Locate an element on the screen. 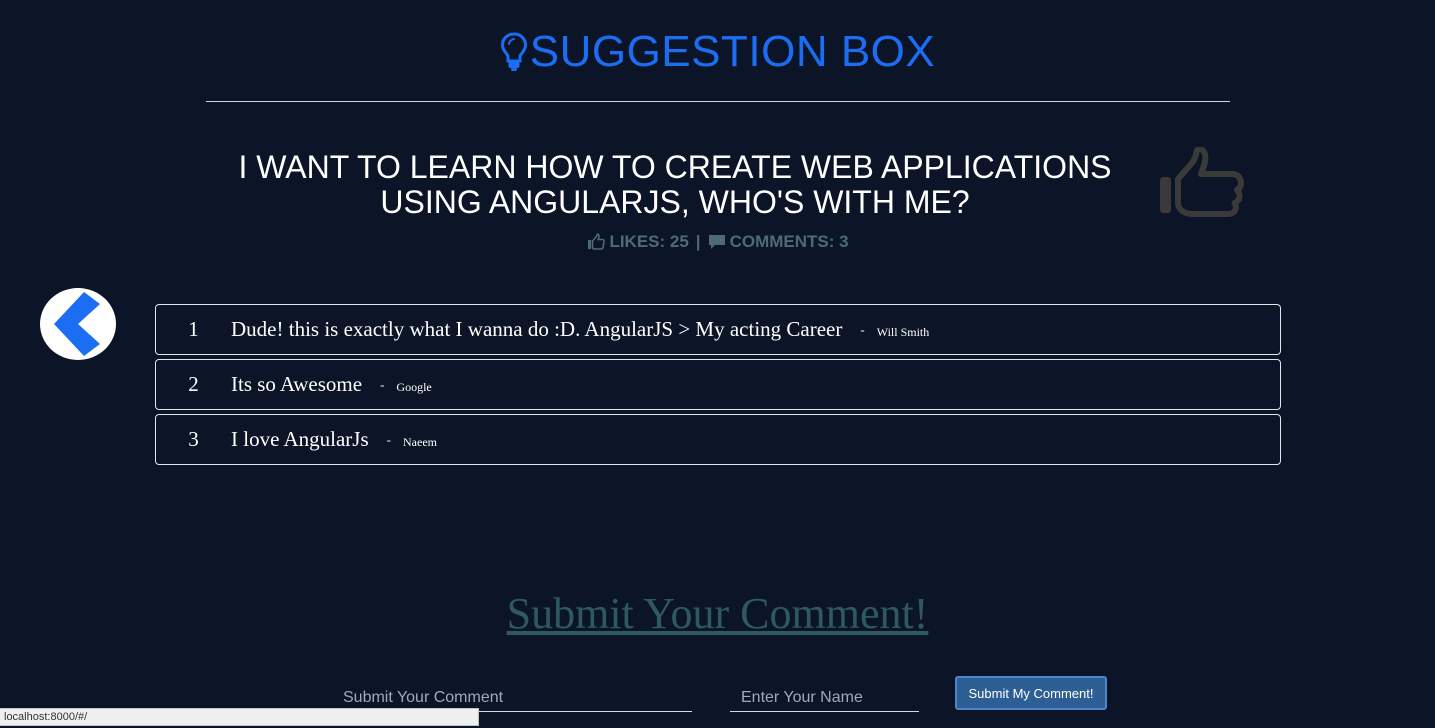 This screenshot has height=728, width=1435. lightbulb-icon is located at coordinates (513, 51).